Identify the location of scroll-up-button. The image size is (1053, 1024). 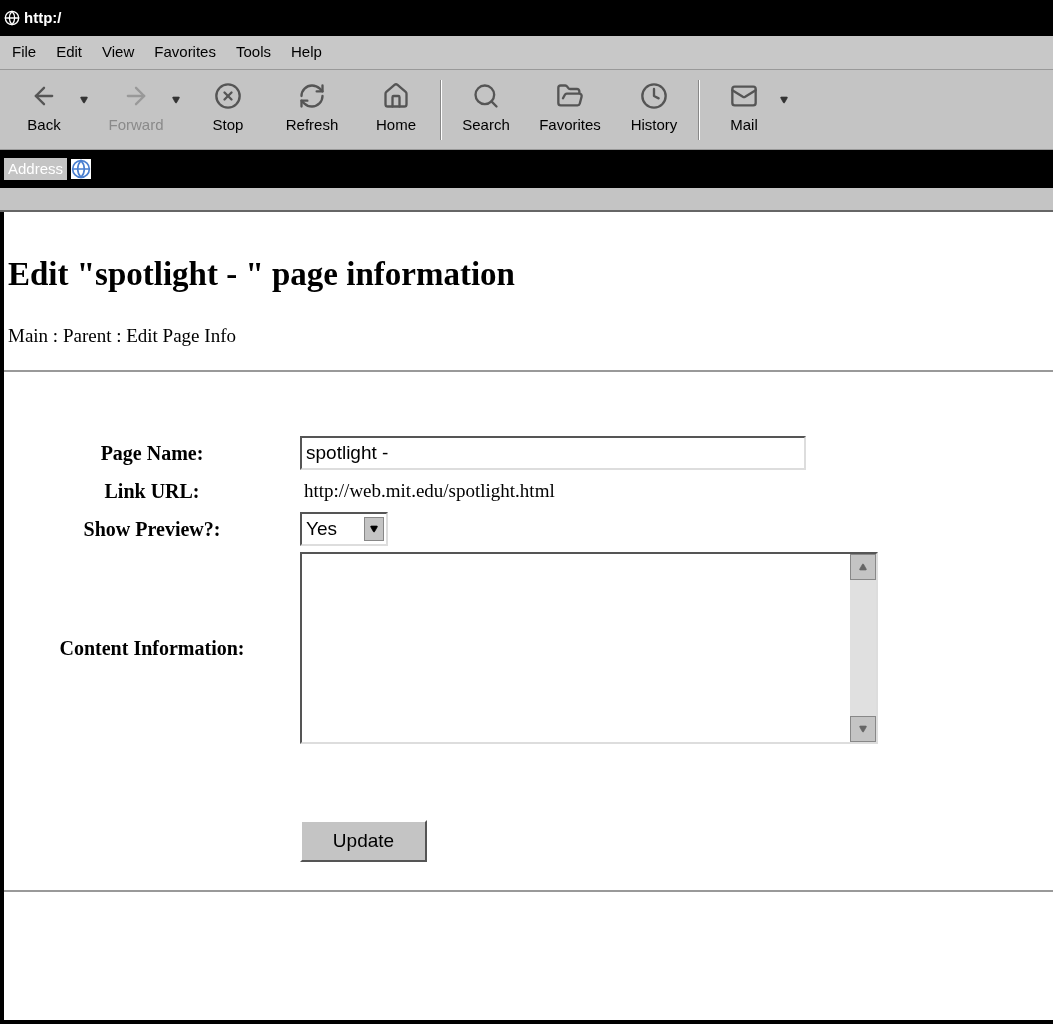
(863, 567).